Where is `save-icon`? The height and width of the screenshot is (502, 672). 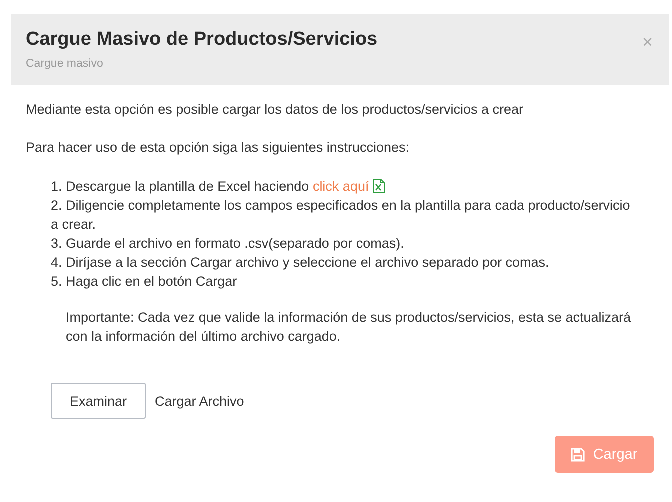 save-icon is located at coordinates (578, 455).